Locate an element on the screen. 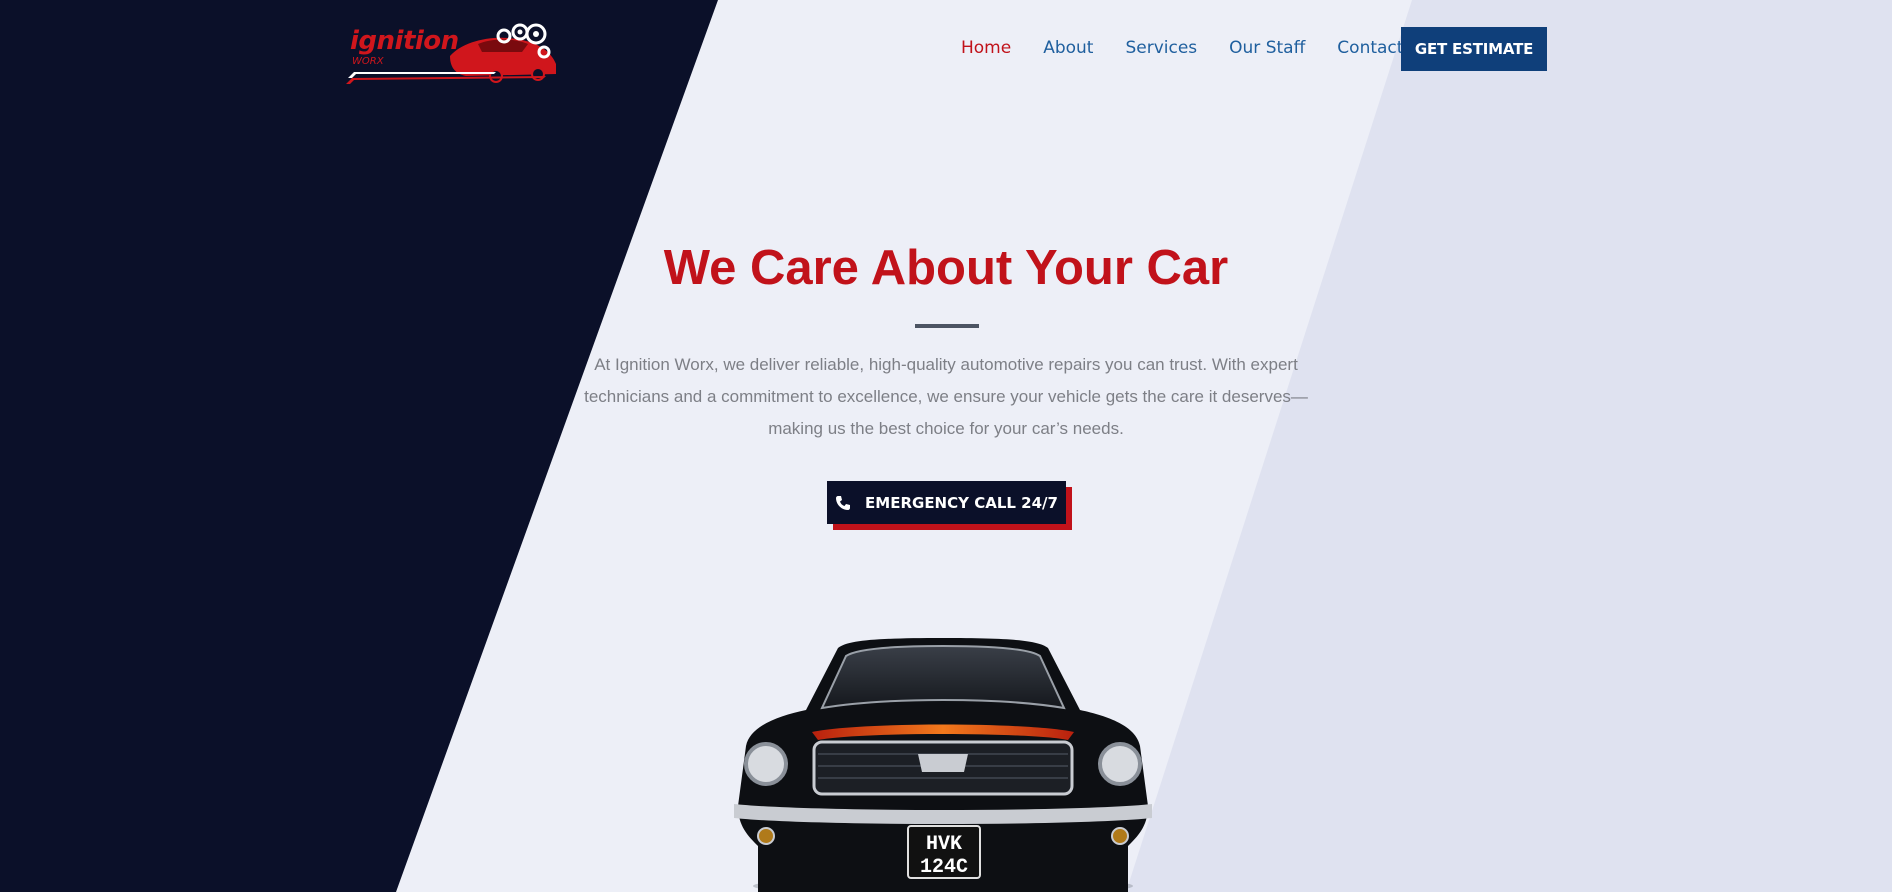 This screenshot has height=892, width=1892. nav-item-services: Services is located at coordinates (1161, 48).